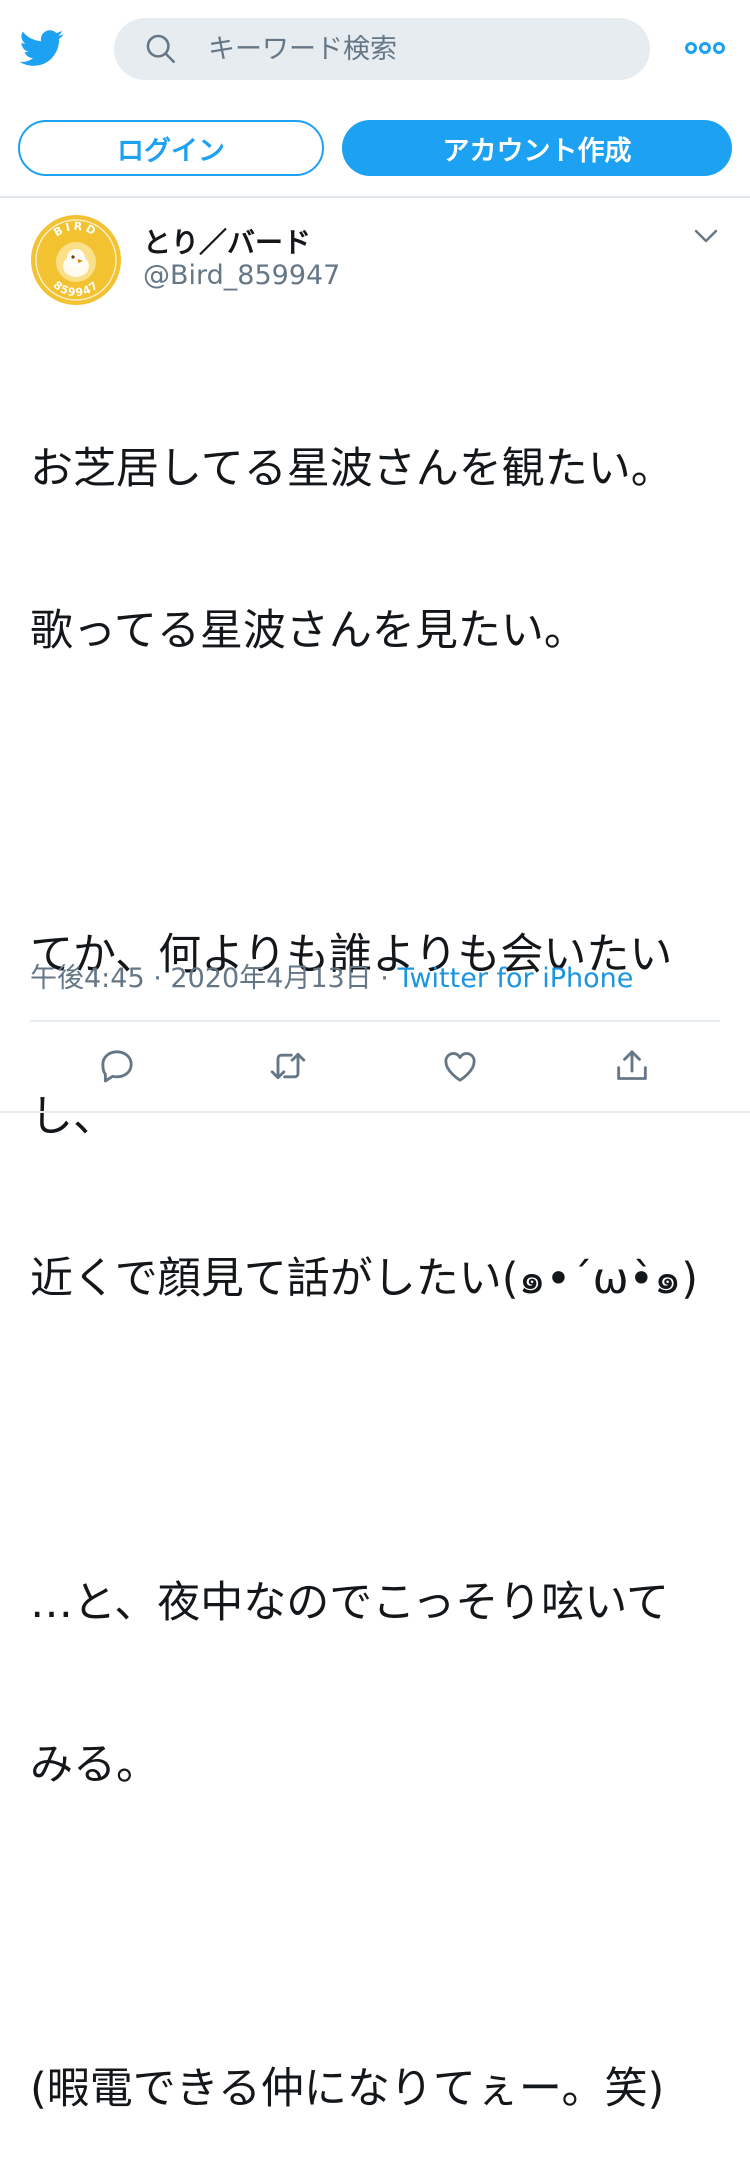  What do you see at coordinates (117, 1066) in the screenshot?
I see `reply-icon` at bounding box center [117, 1066].